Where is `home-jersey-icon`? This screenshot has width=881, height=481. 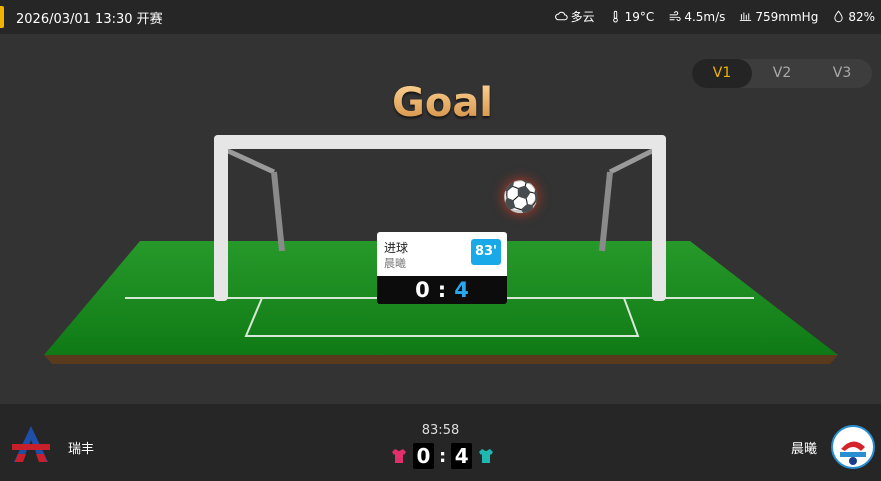 home-jersey-icon is located at coordinates (399, 456).